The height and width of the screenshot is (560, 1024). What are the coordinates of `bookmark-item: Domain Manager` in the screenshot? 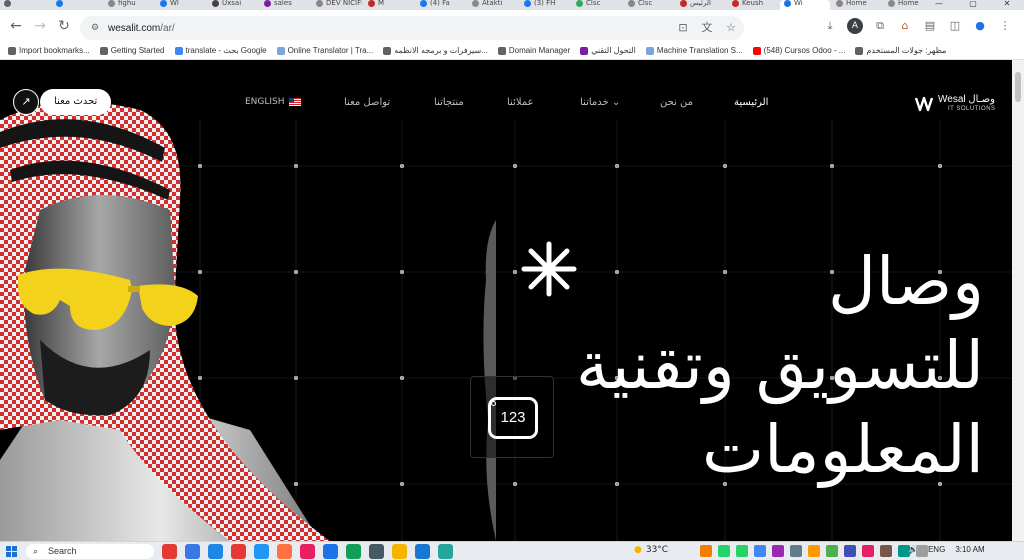 It's located at (533, 50).